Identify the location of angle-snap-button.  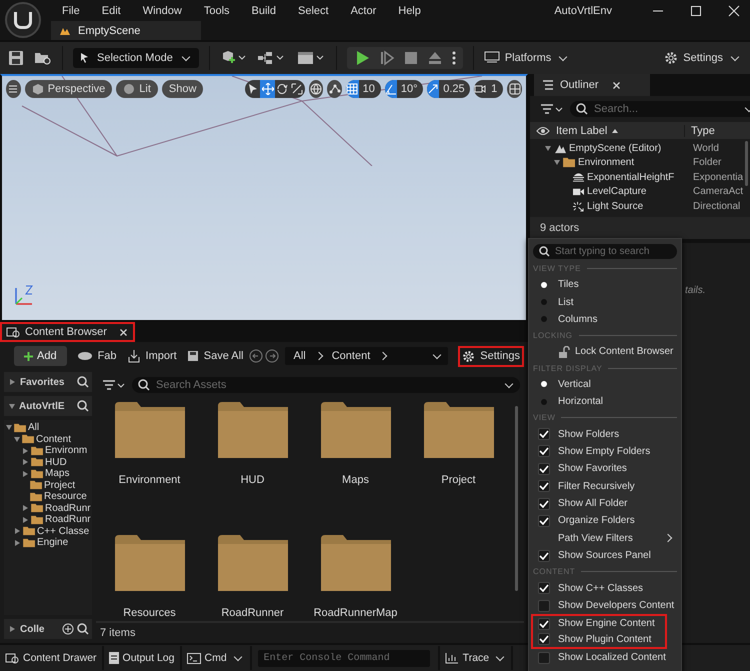
(390, 89).